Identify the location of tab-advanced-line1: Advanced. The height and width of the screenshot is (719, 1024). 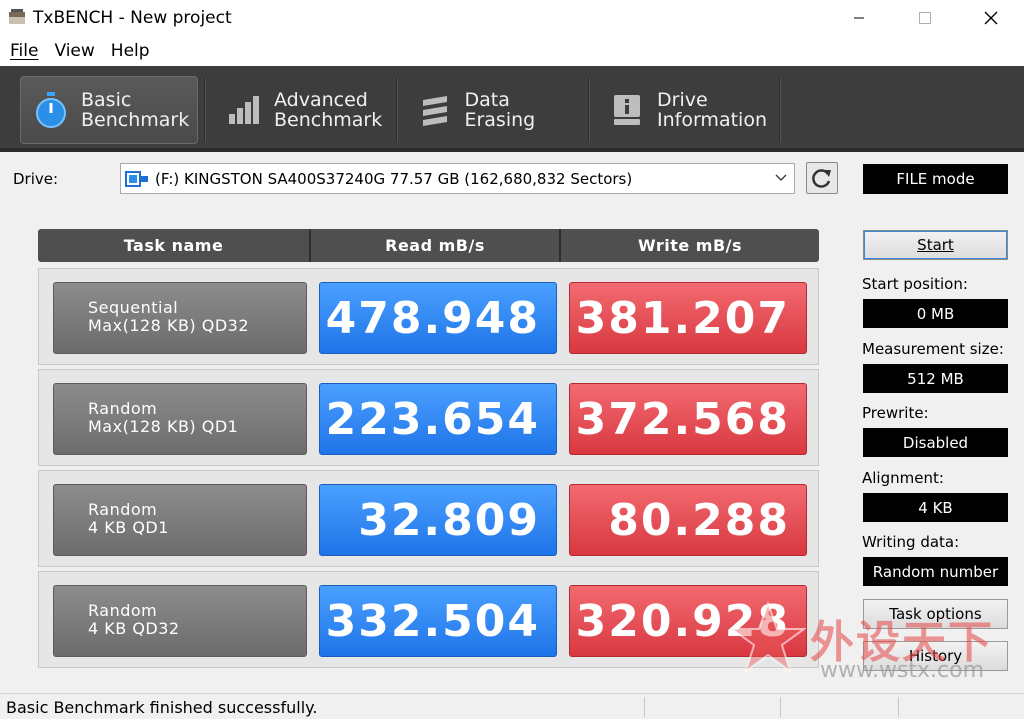
(321, 100).